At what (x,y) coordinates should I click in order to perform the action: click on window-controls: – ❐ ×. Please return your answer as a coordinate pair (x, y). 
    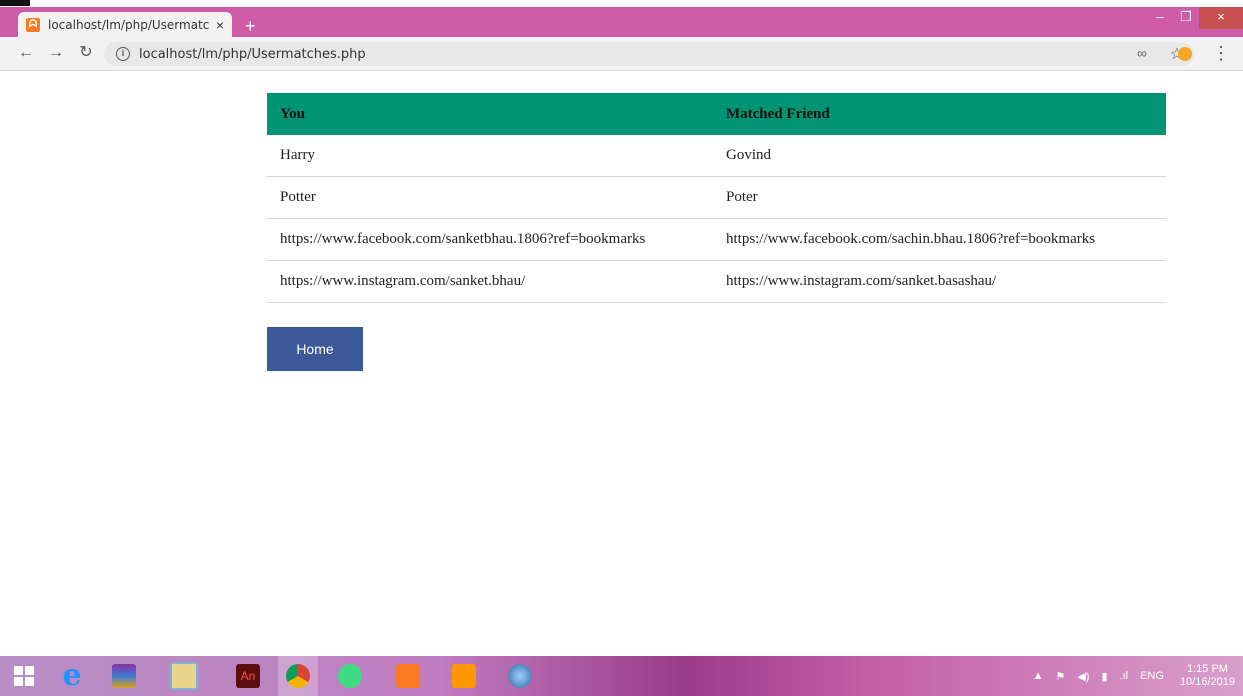
    Looking at the image, I should click on (1195, 18).